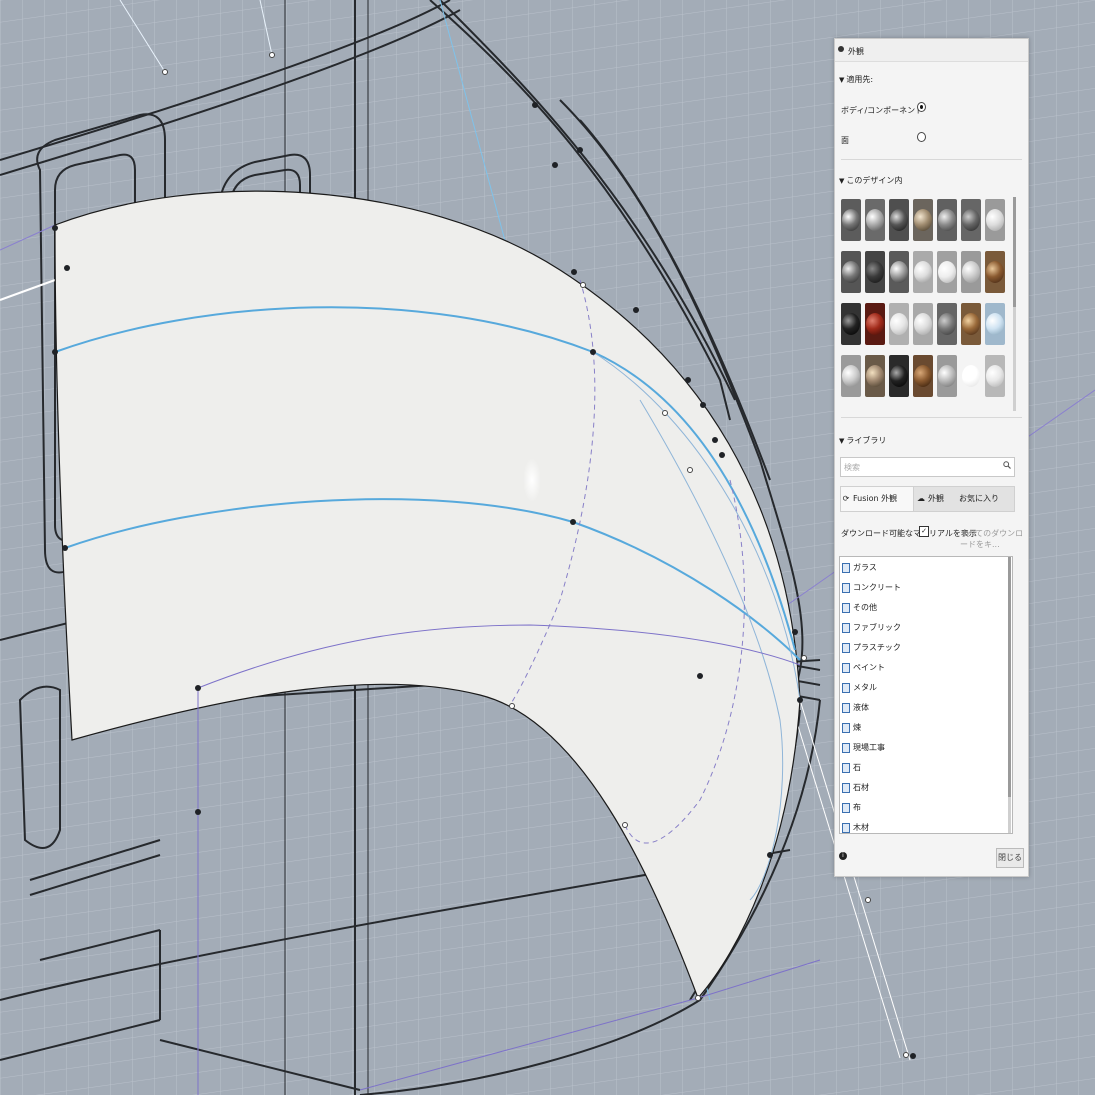 This screenshot has width=1095, height=1095. I want to click on in-design-heading: このデザイン内, so click(874, 180).